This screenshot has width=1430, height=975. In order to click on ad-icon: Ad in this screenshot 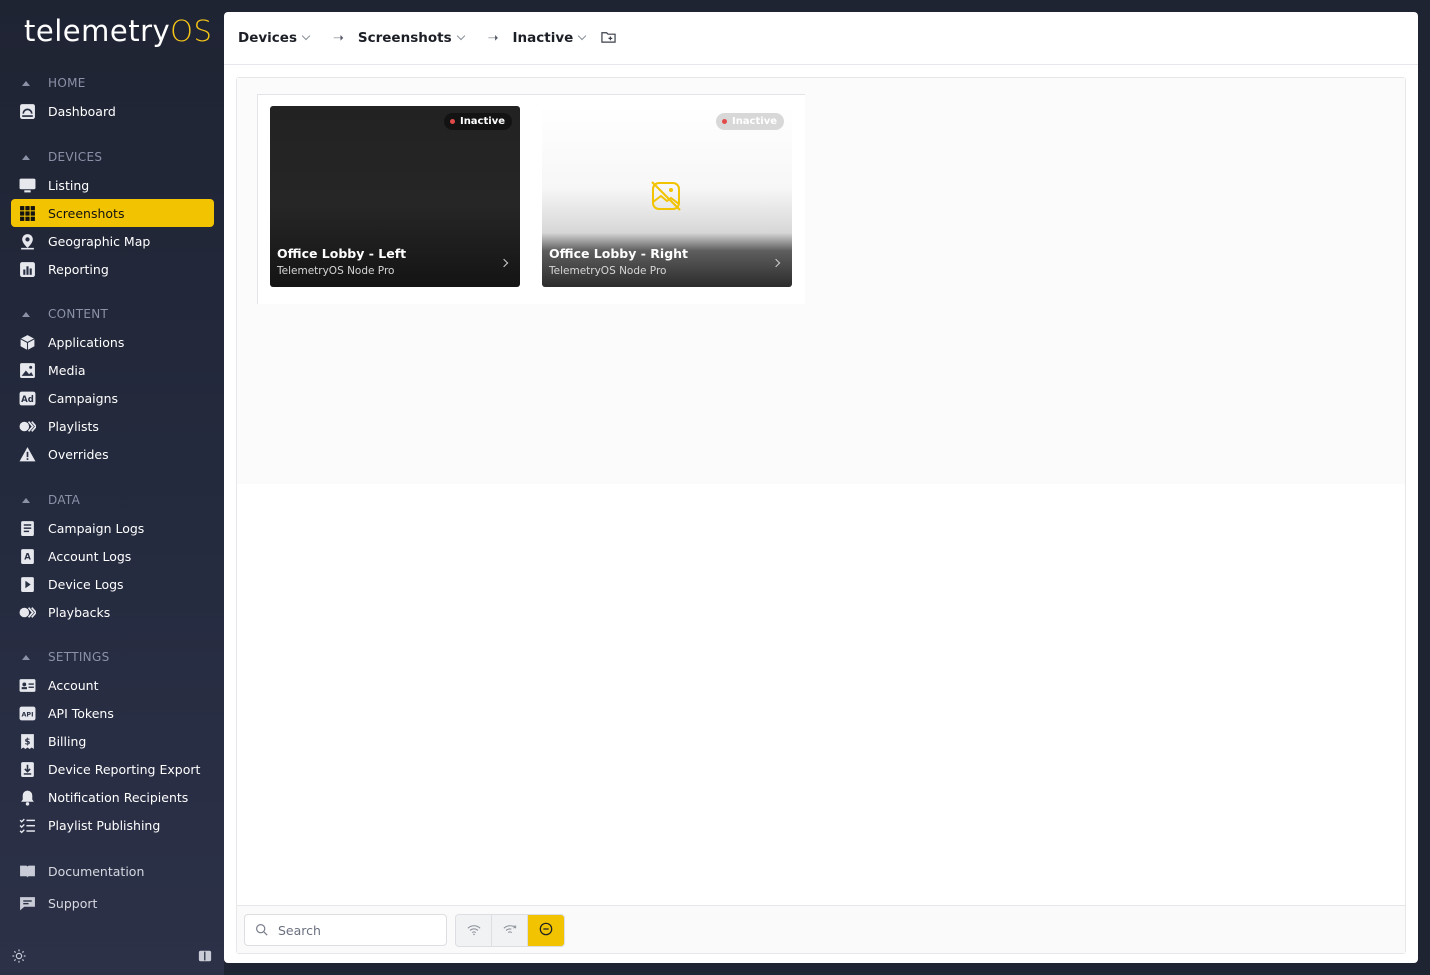, I will do `click(27, 398)`.